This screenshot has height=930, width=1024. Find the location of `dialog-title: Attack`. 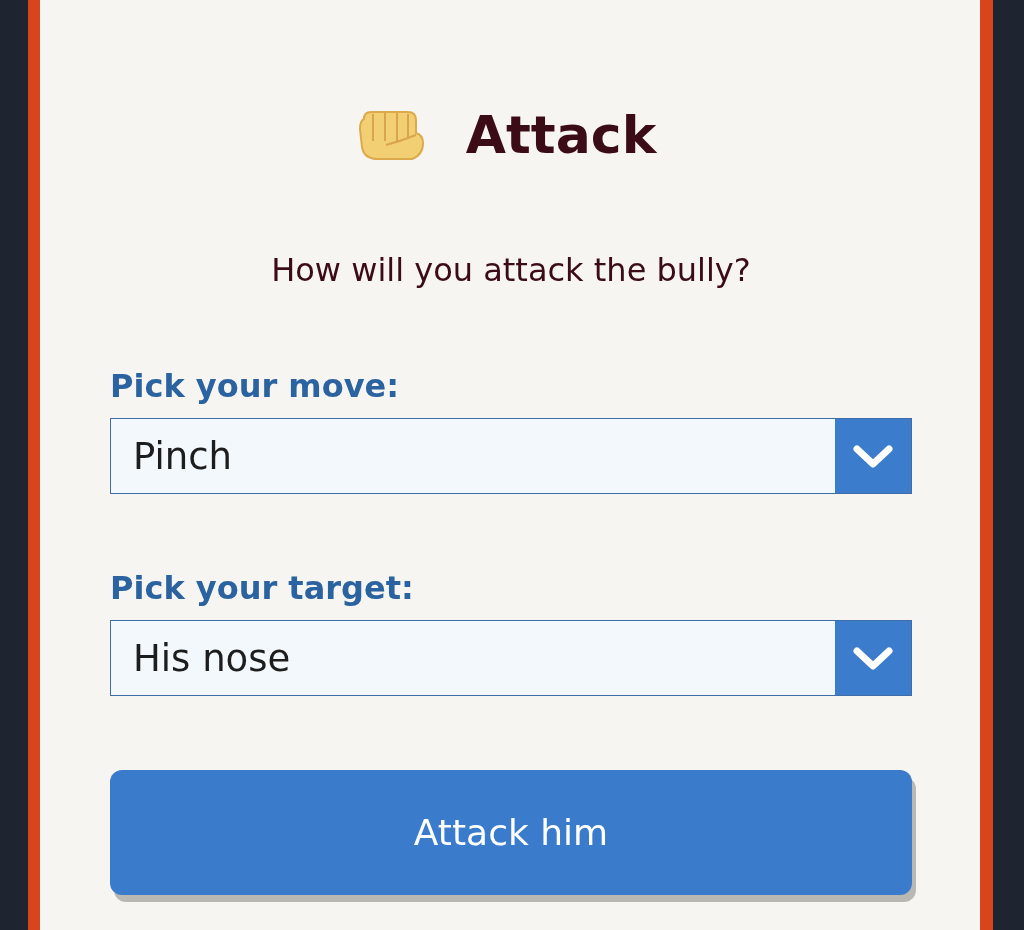

dialog-title: Attack is located at coordinates (561, 135).